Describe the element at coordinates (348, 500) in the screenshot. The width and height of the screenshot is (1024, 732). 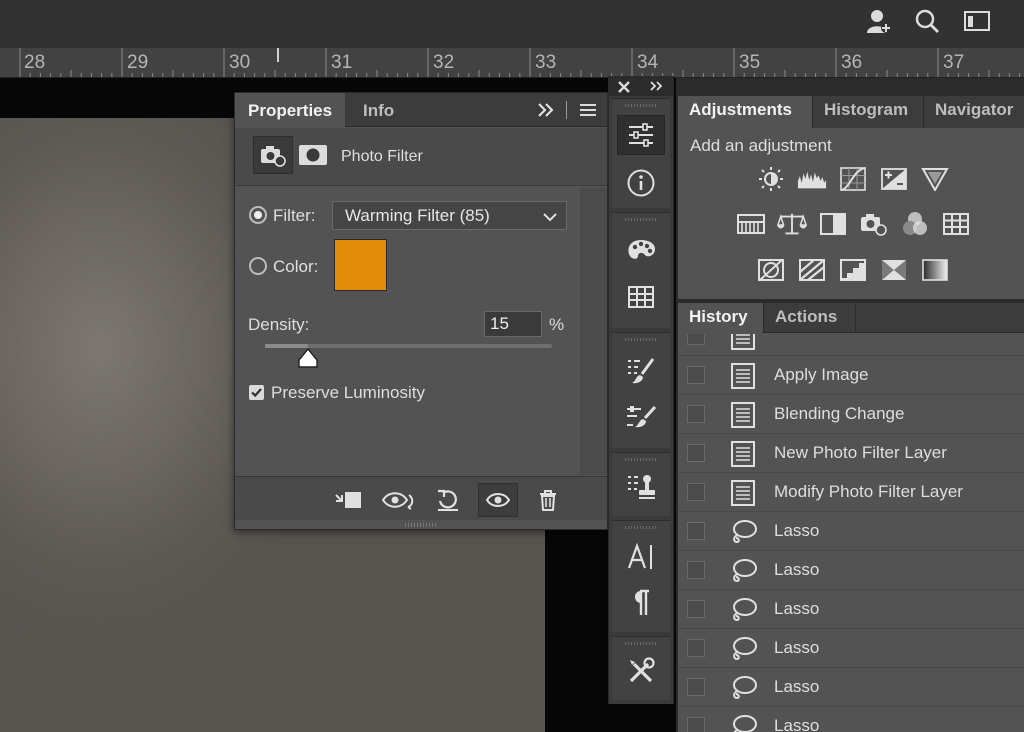
I see `clip-to-layer-icon` at that location.